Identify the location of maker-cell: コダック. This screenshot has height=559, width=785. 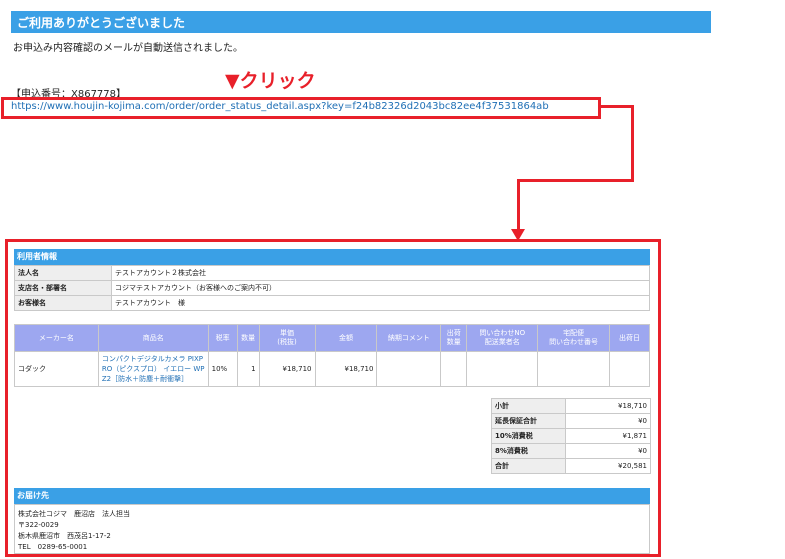
(56, 369).